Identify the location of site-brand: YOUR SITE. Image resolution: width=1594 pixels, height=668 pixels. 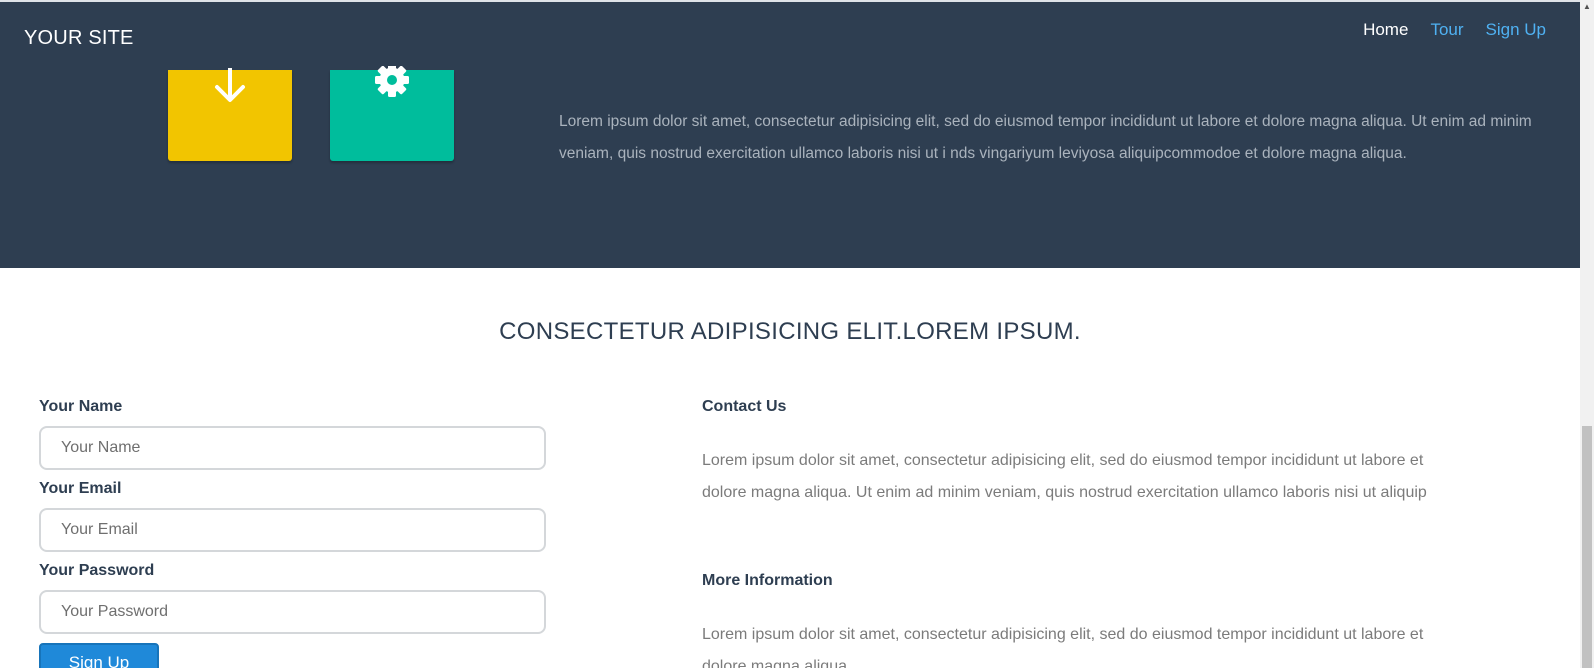
(79, 38).